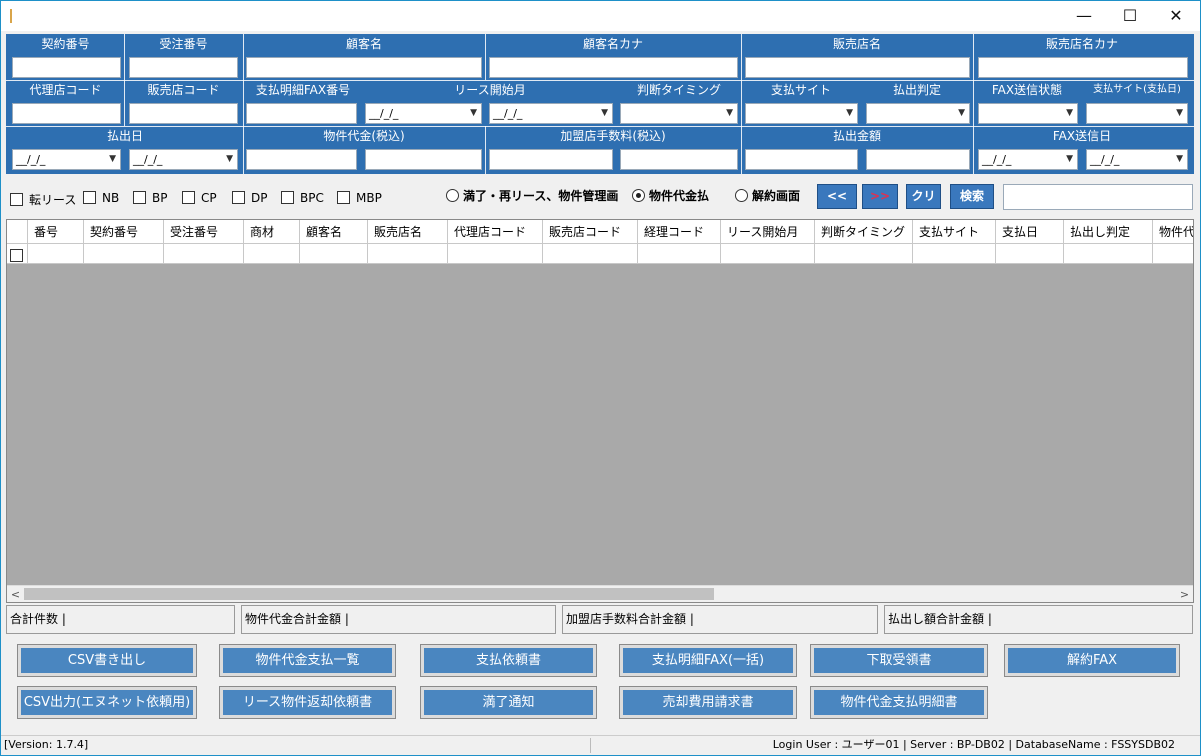 The width and height of the screenshot is (1201, 756). I want to click on fax-sent-from-select: __/_/_ ▼, so click(1028, 159).